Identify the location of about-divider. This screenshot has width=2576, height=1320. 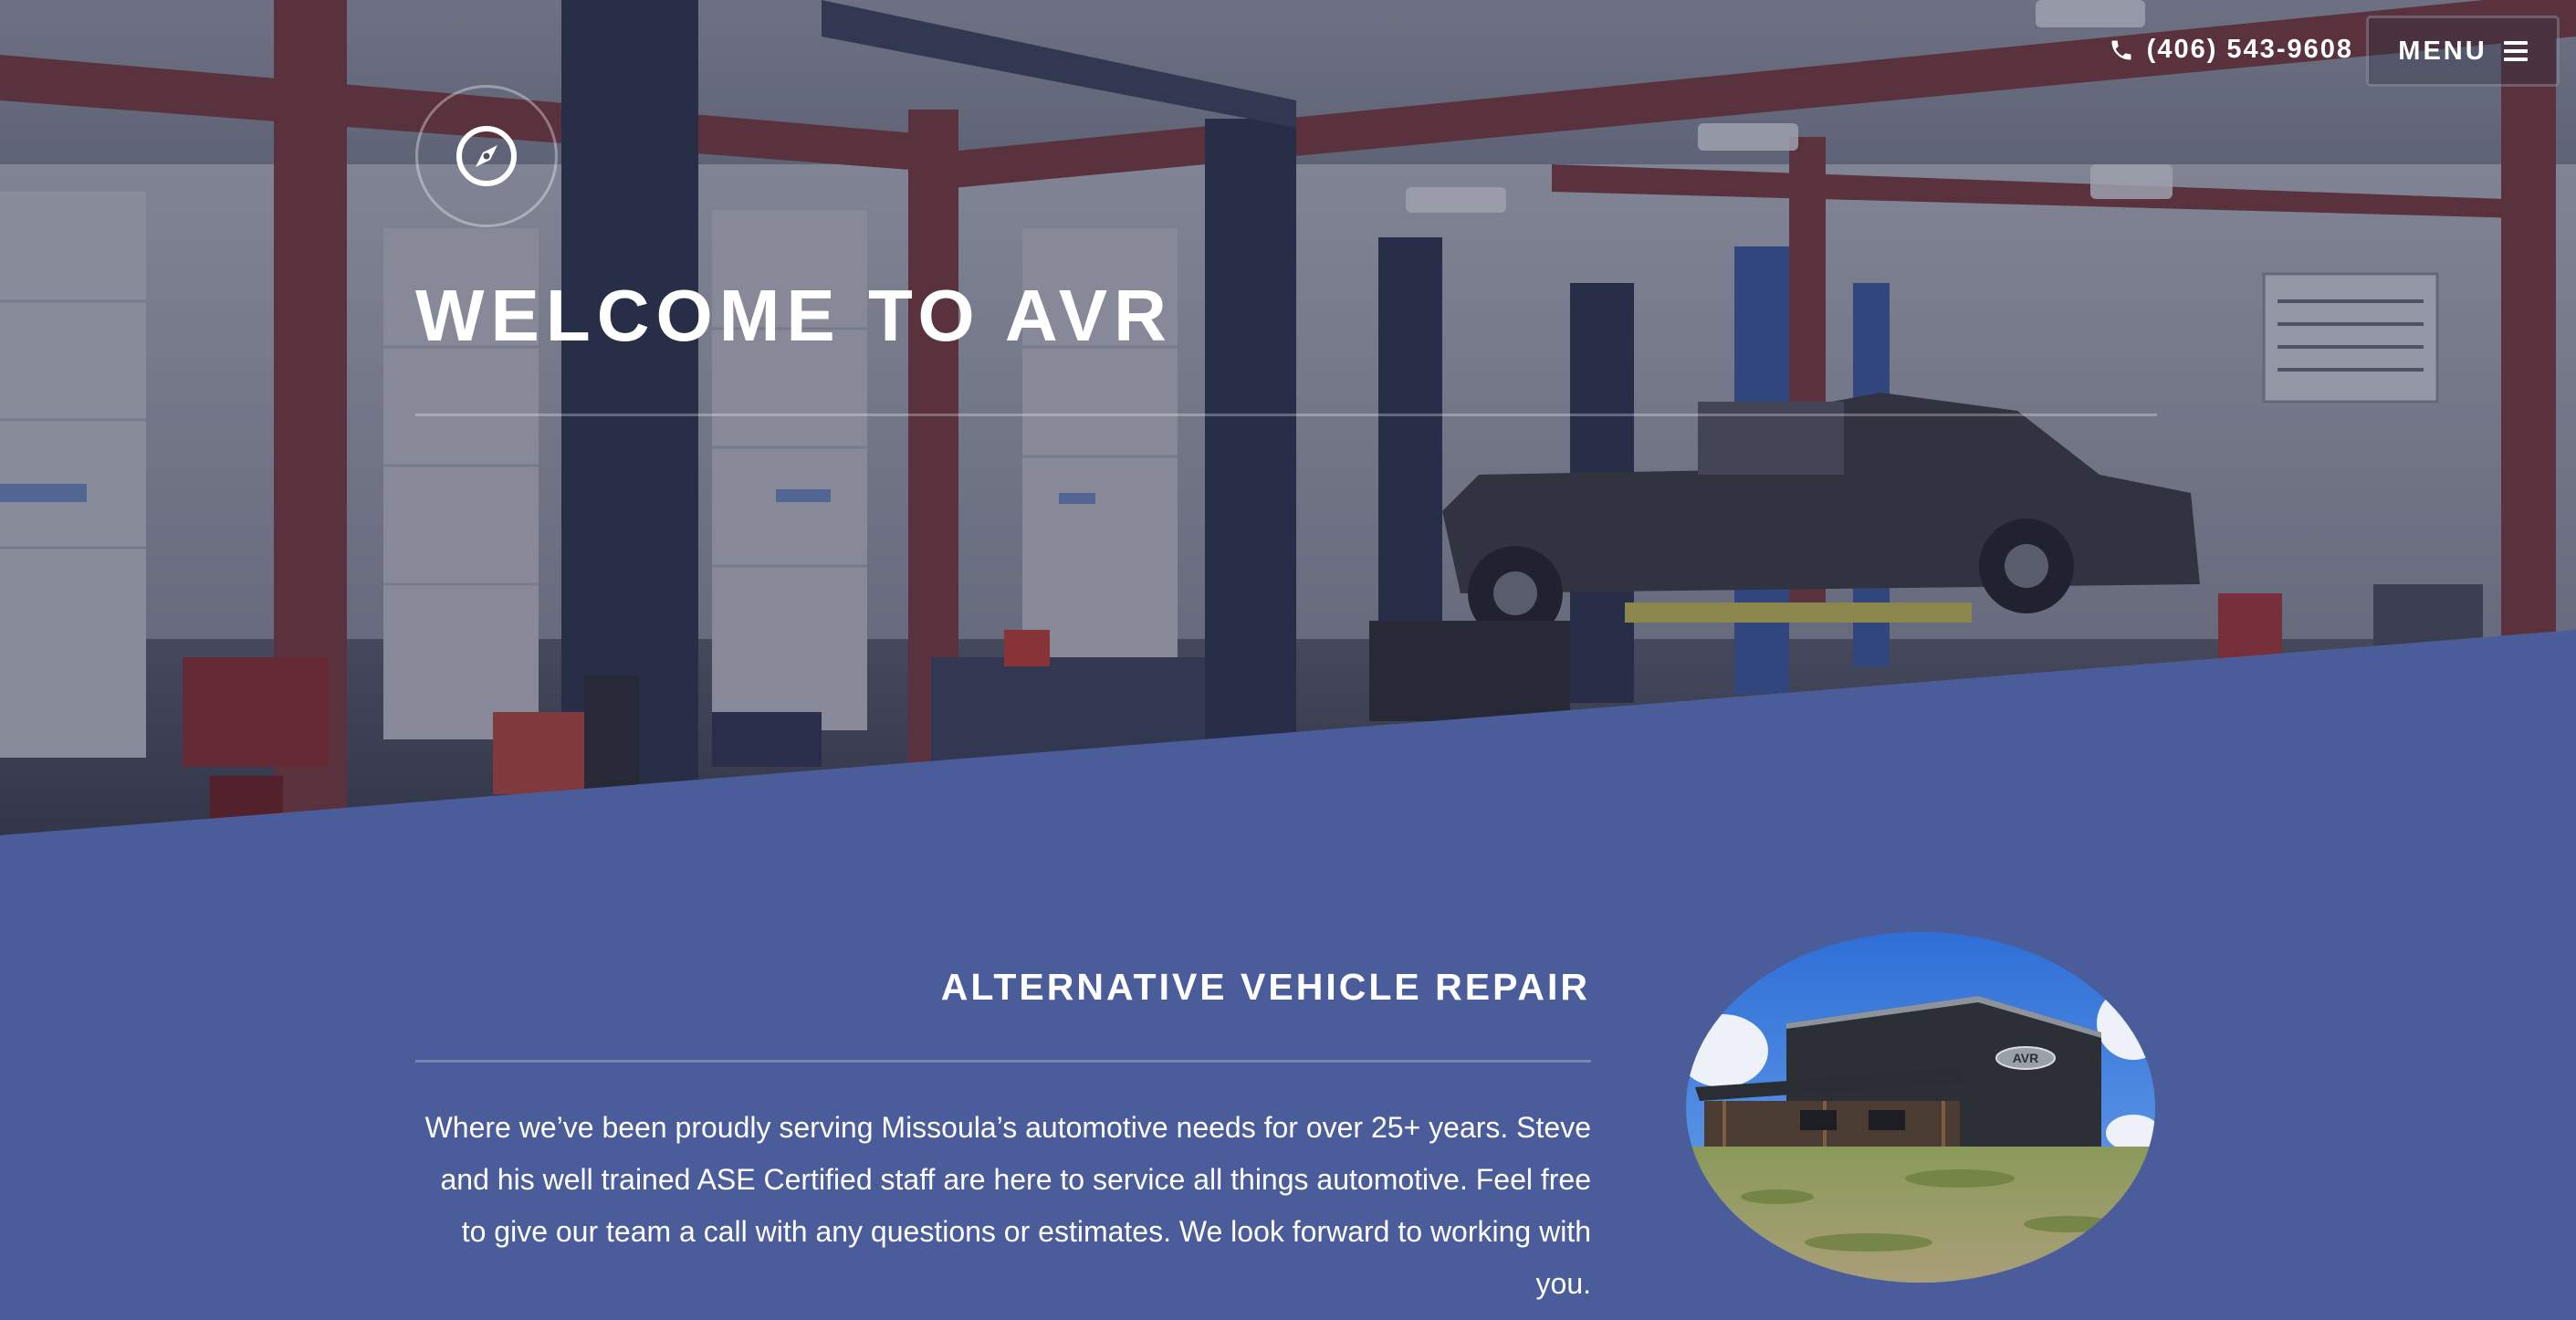
(1003, 1061).